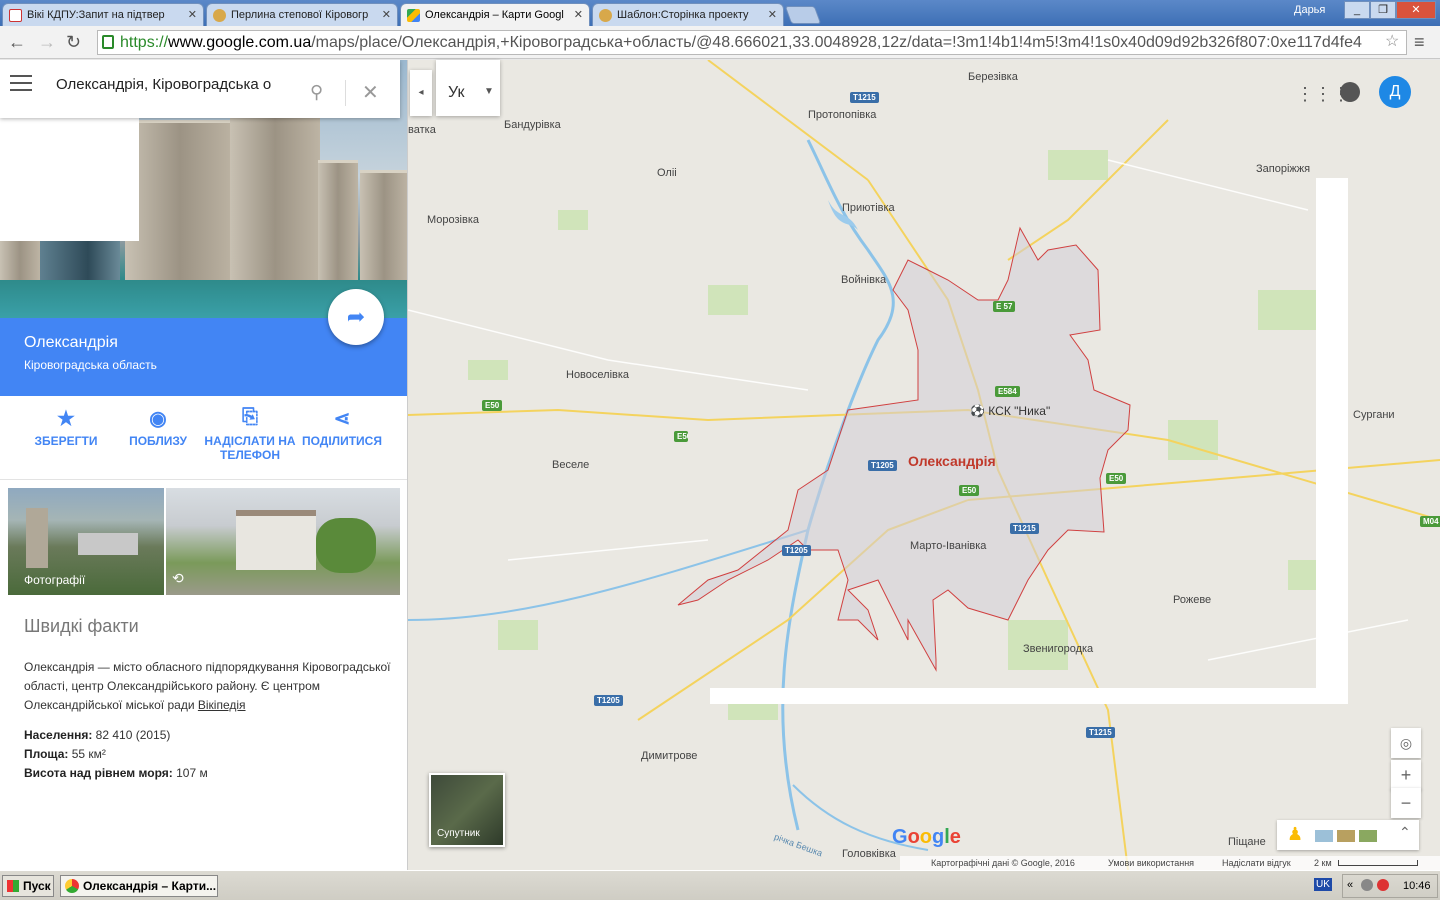 The height and width of the screenshot is (900, 1440). I want to click on map-label-village: Головківка, so click(869, 854).